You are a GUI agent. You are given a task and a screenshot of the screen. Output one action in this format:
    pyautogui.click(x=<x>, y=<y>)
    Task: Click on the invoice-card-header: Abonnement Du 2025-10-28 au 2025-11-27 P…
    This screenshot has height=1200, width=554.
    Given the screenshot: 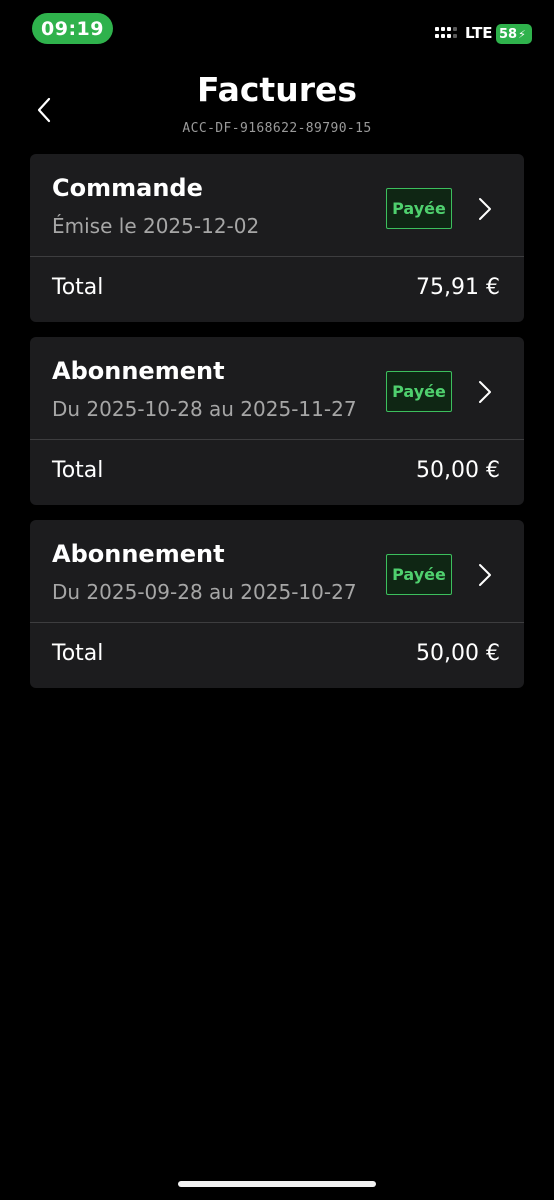 What is the action you would take?
    pyautogui.click(x=277, y=388)
    